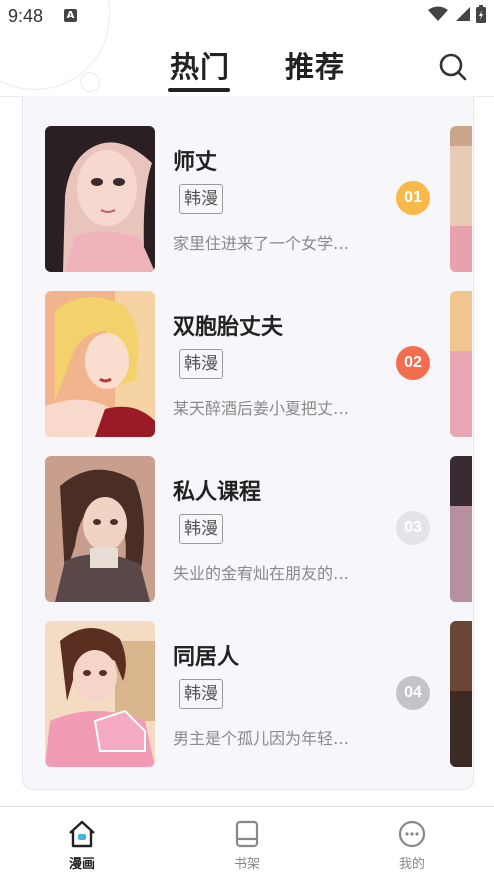  I want to click on battery-charging-icon, so click(481, 14).